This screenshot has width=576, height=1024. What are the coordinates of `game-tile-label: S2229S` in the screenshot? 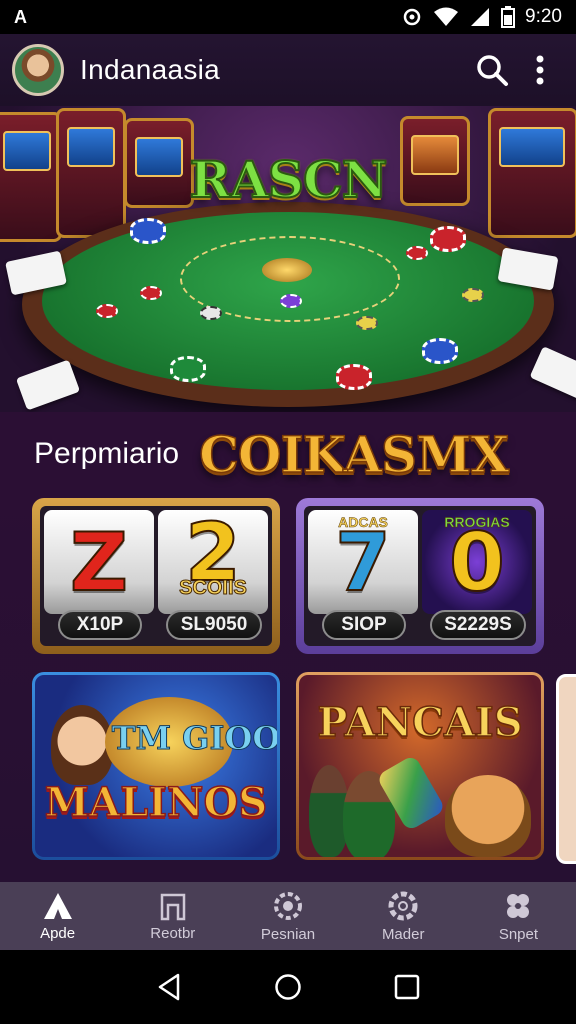 It's located at (478, 625).